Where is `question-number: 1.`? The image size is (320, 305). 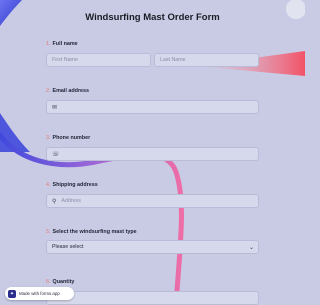 question-number: 1. is located at coordinates (48, 44).